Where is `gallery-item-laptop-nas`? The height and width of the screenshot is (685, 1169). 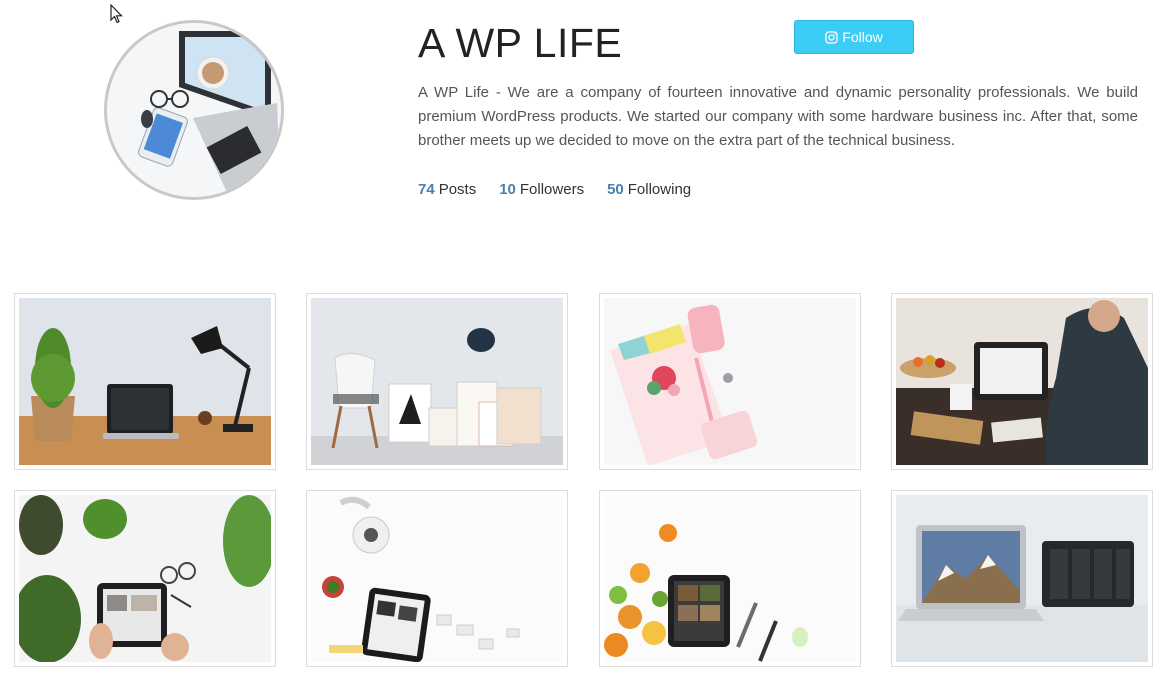
gallery-item-laptop-nas is located at coordinates (1022, 578).